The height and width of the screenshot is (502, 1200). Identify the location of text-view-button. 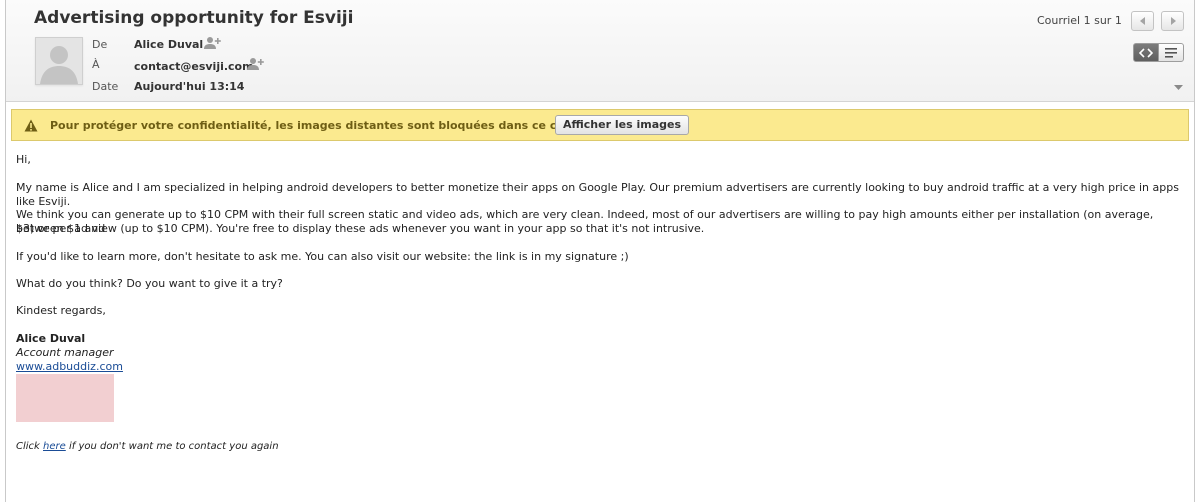
(1171, 52).